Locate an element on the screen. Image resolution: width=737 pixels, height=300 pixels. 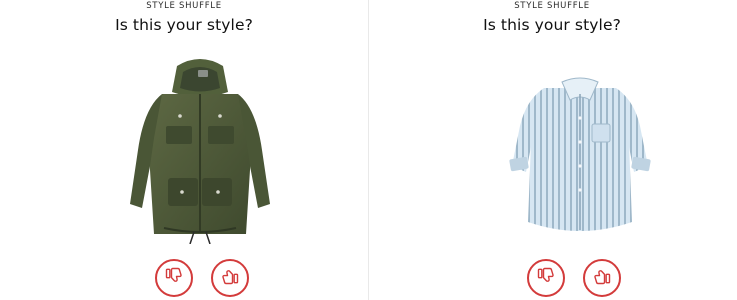
product-image-jacket is located at coordinates (200, 149).